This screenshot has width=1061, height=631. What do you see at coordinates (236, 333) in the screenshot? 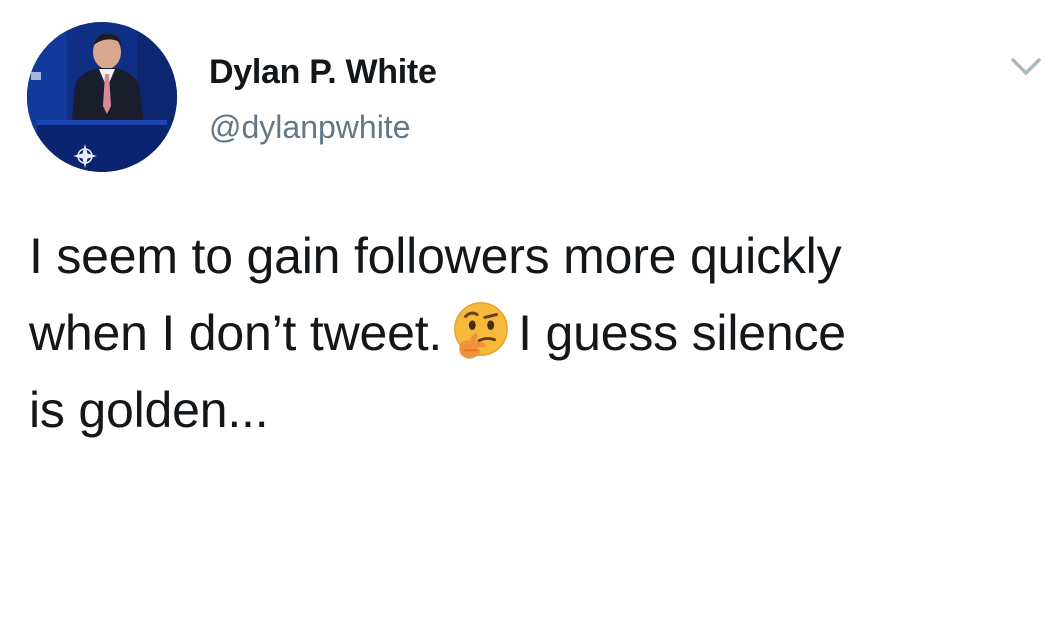
I see `tweet-text-segment: when I don’t tweet.` at bounding box center [236, 333].